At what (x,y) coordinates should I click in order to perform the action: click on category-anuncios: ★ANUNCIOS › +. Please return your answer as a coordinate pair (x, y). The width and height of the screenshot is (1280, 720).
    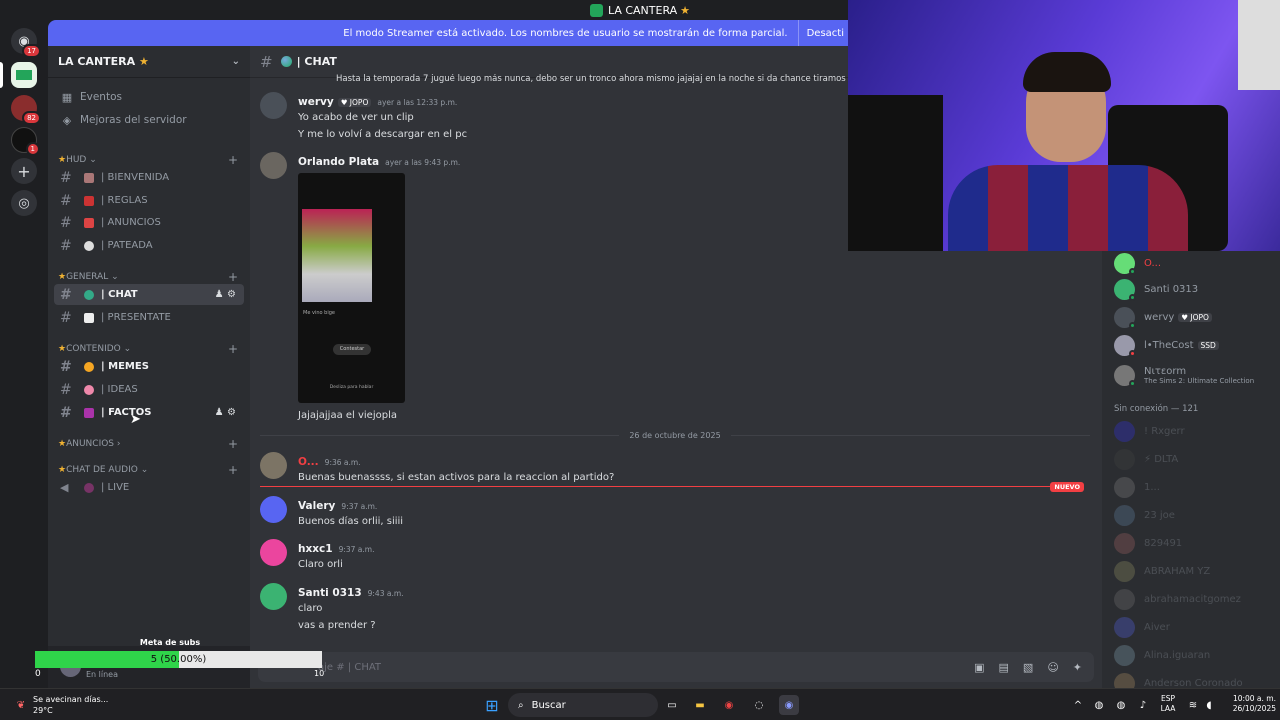
    Looking at the image, I should click on (148, 444).